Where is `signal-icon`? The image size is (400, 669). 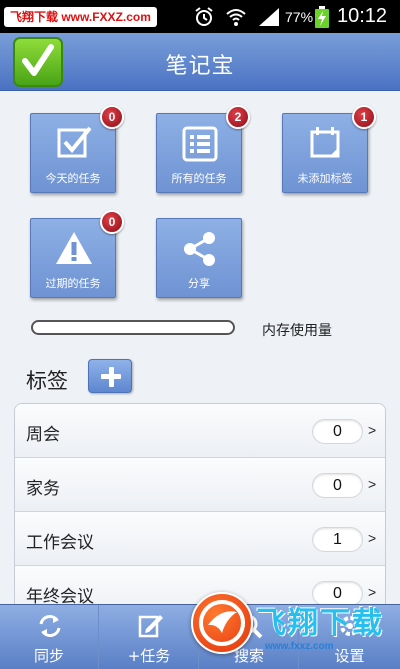 signal-icon is located at coordinates (269, 19).